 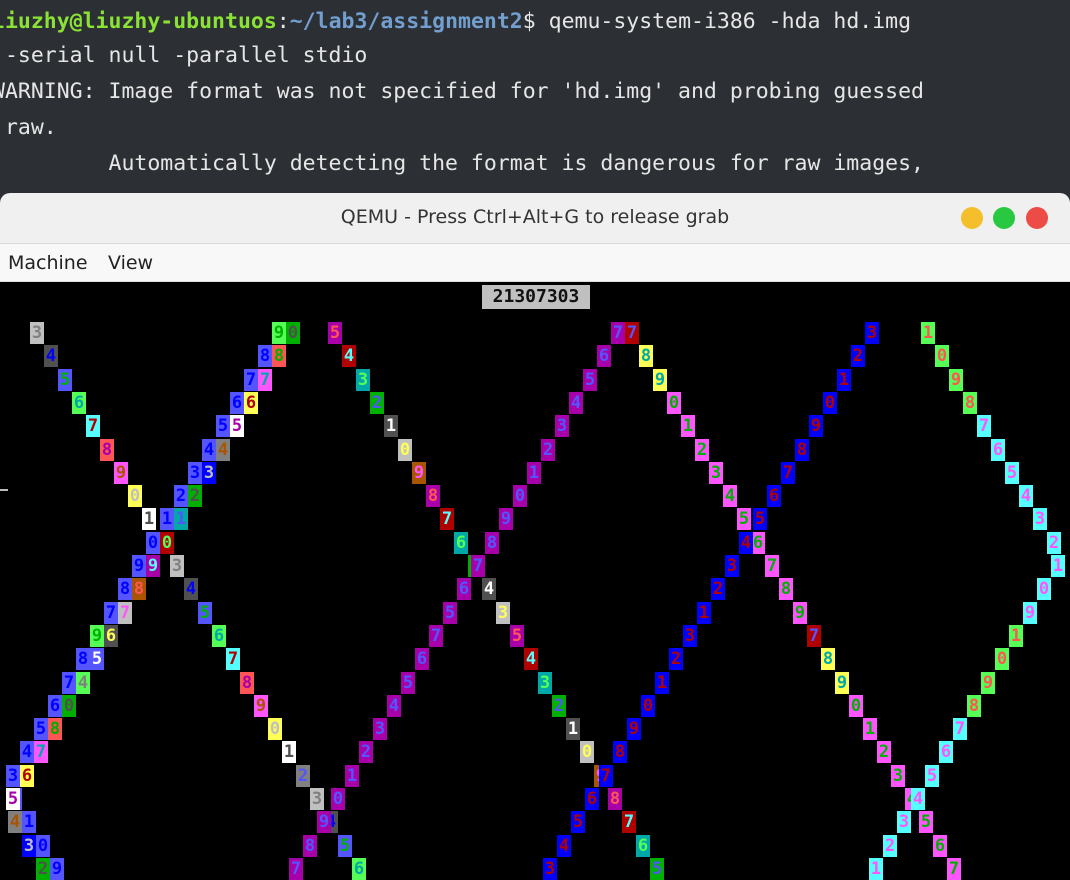 What do you see at coordinates (48, 263) in the screenshot?
I see `menu-machine: Machine` at bounding box center [48, 263].